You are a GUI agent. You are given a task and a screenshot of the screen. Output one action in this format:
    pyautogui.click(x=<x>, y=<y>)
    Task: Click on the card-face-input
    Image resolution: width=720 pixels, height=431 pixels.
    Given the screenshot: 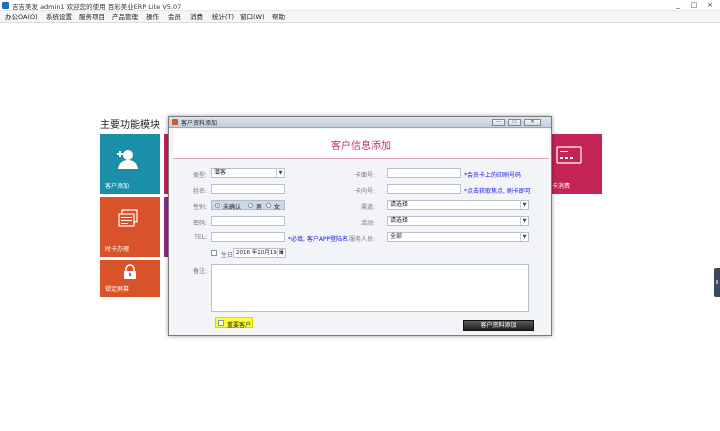 What is the action you would take?
    pyautogui.click(x=424, y=173)
    